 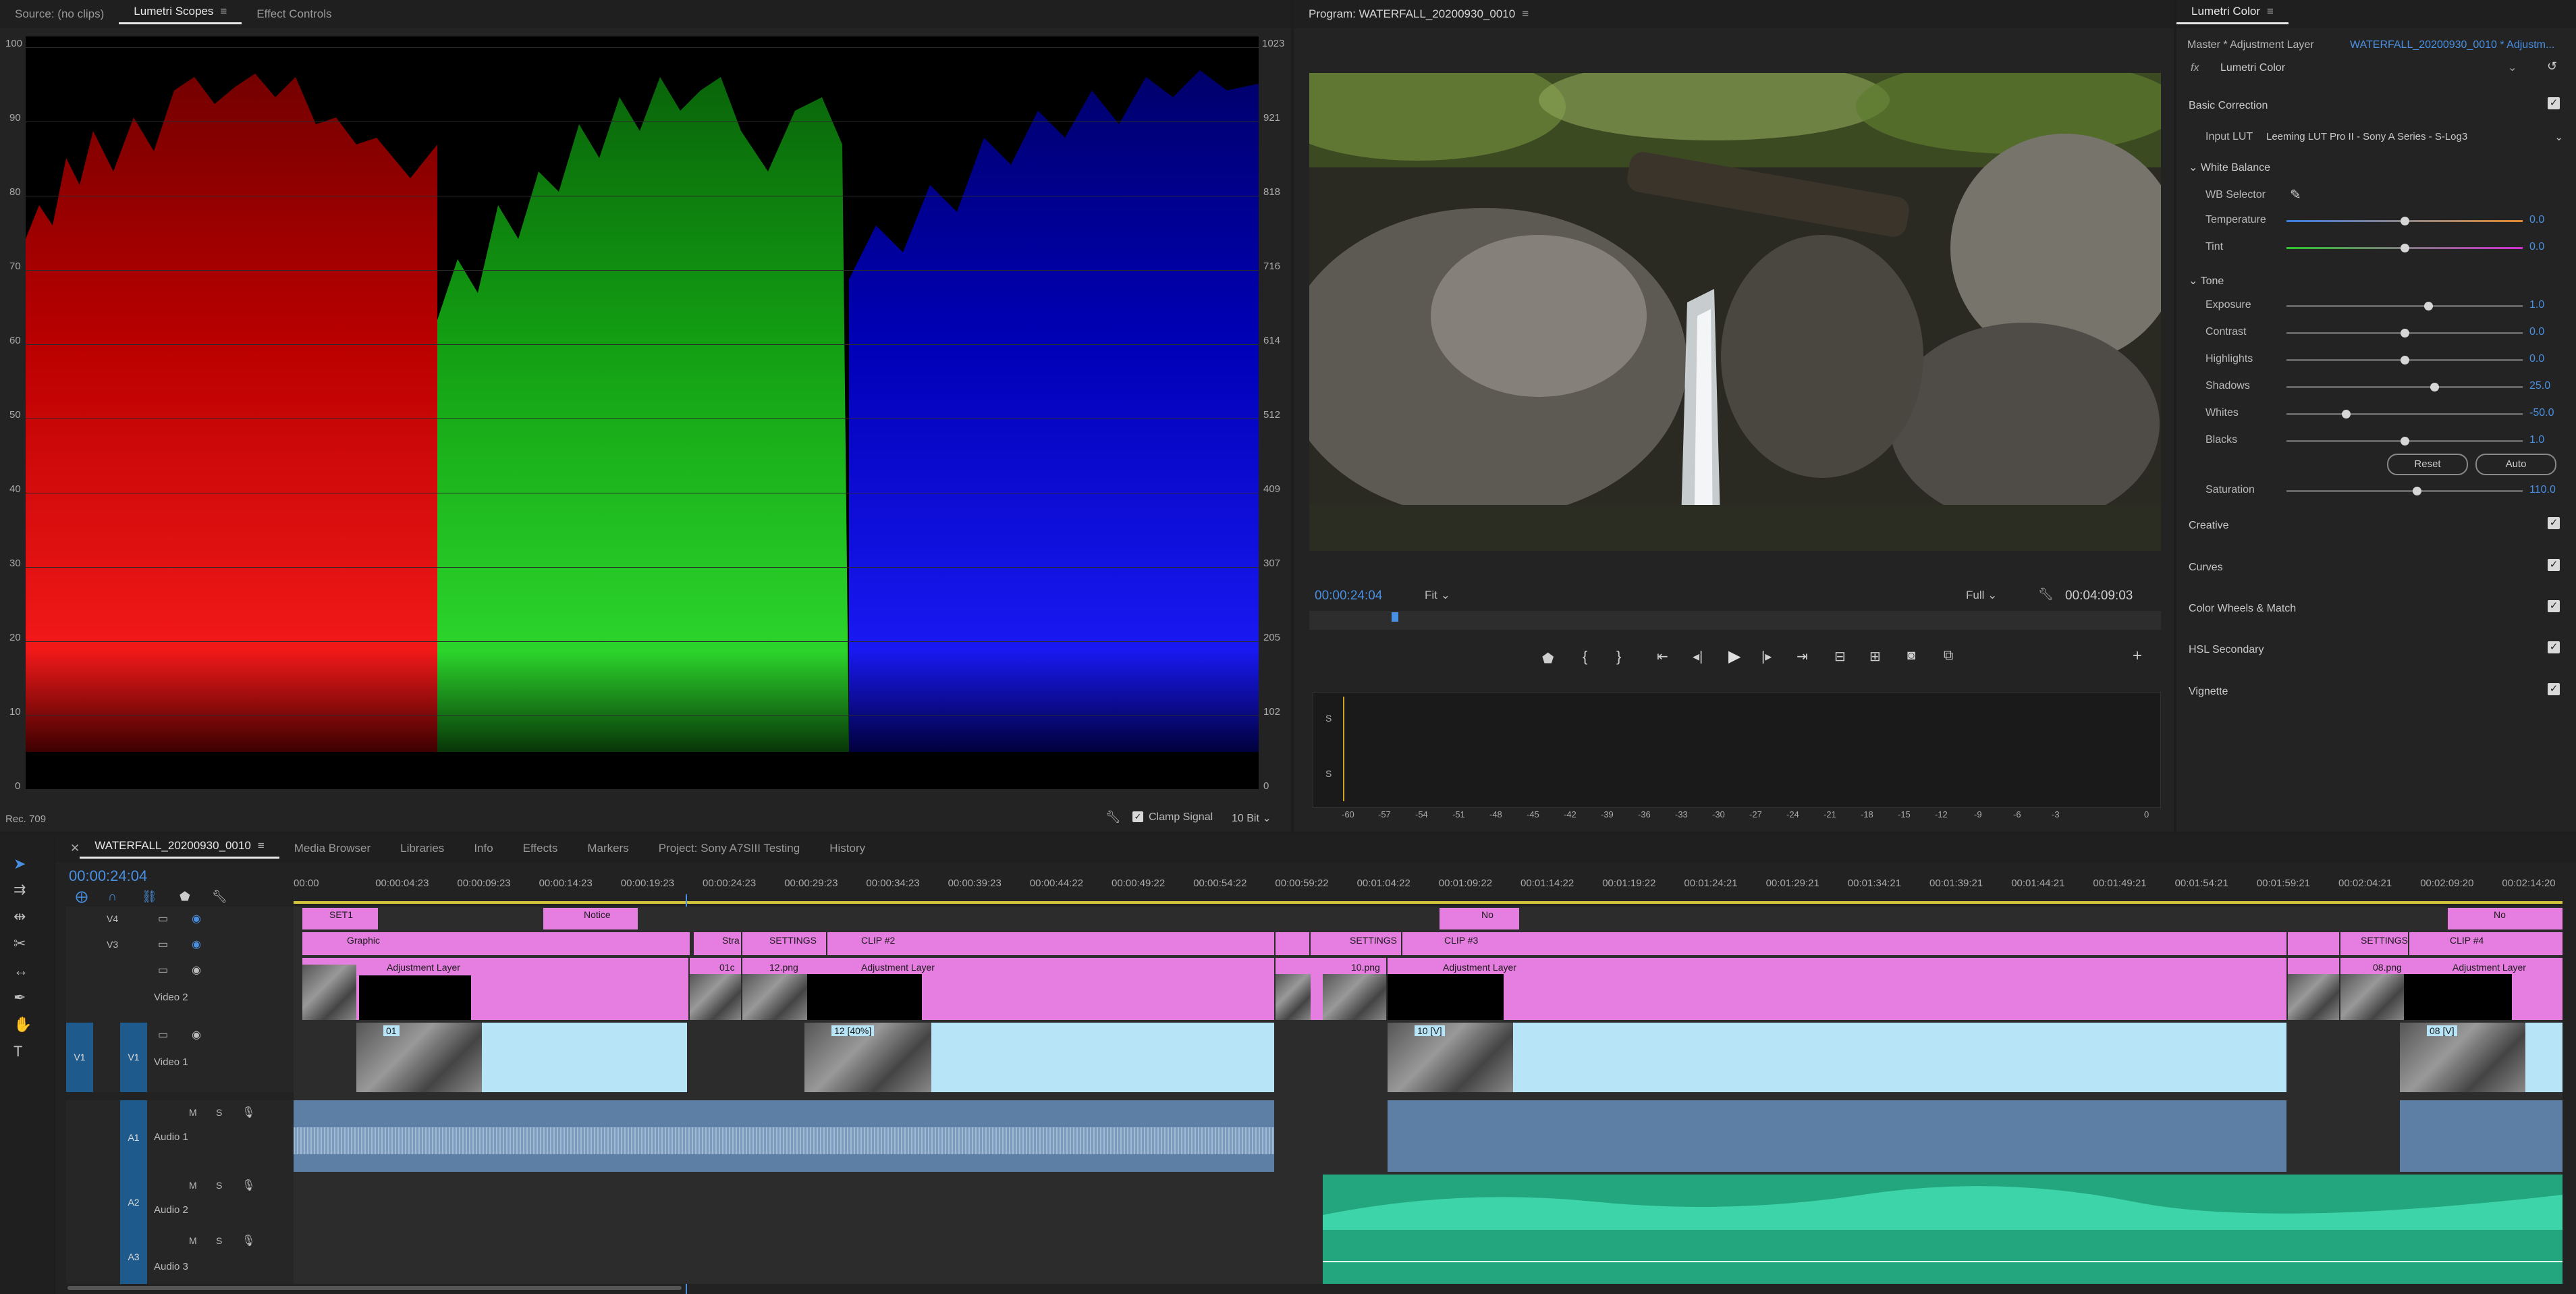 What do you see at coordinates (1251, 818) in the screenshot?
I see `bit-depth-dropdown: 10 Bit ⌄` at bounding box center [1251, 818].